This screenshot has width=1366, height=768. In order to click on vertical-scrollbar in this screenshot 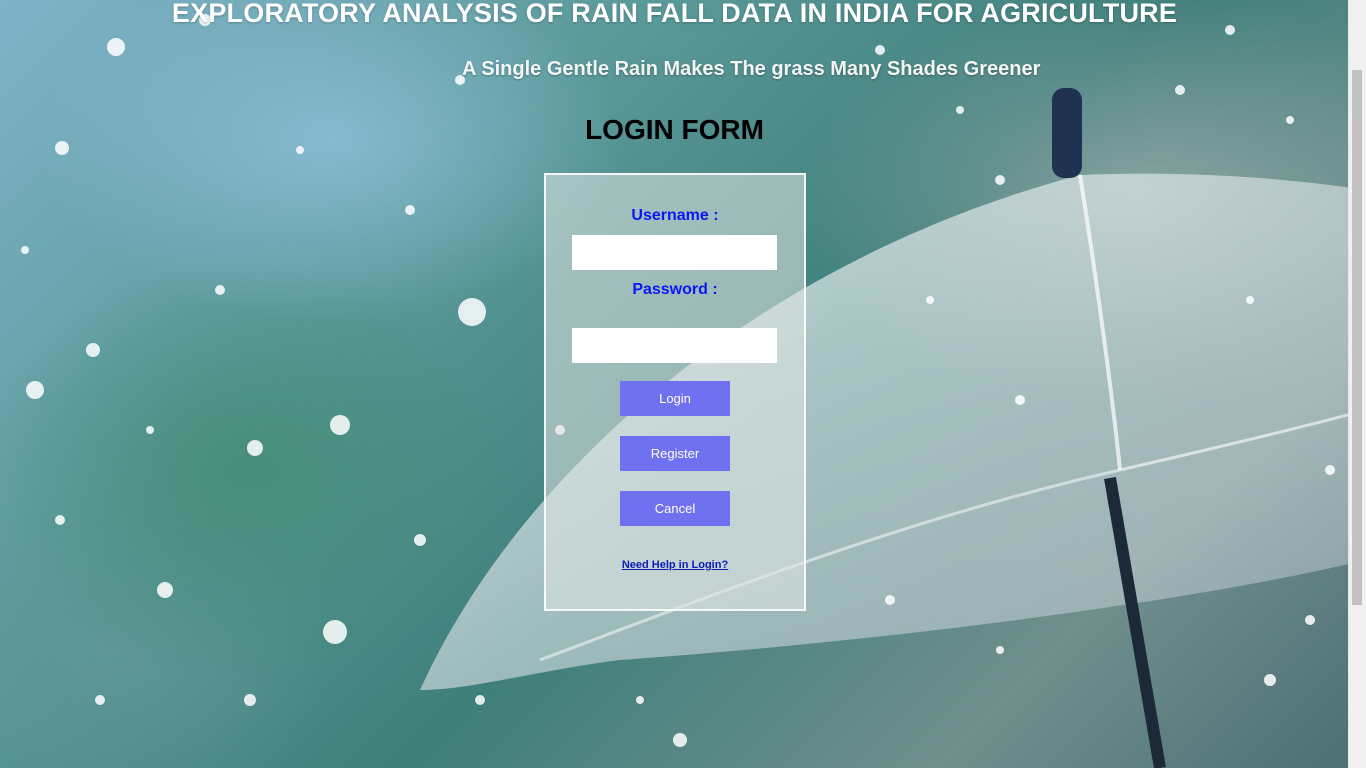, I will do `click(1357, 384)`.